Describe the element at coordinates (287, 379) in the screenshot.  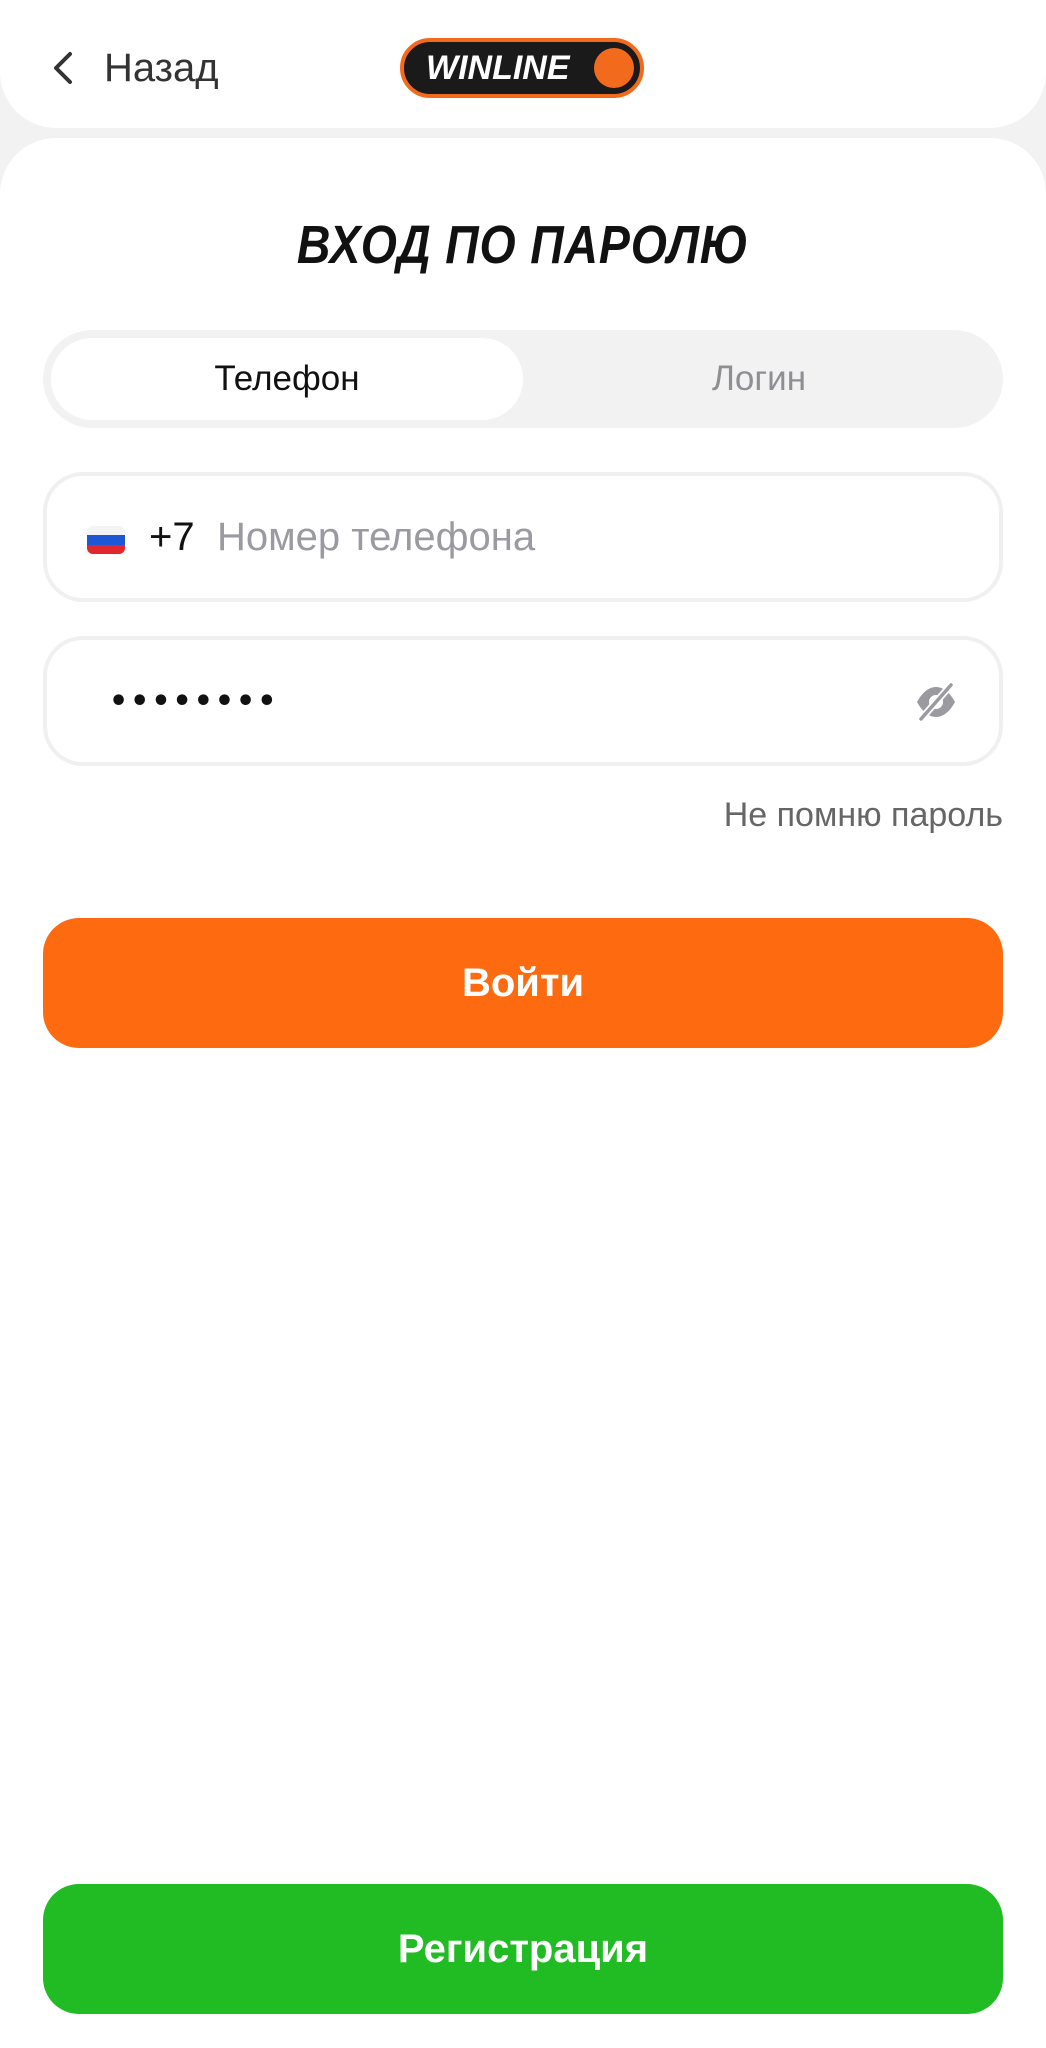
I see `tab-phone: Телефон` at that location.